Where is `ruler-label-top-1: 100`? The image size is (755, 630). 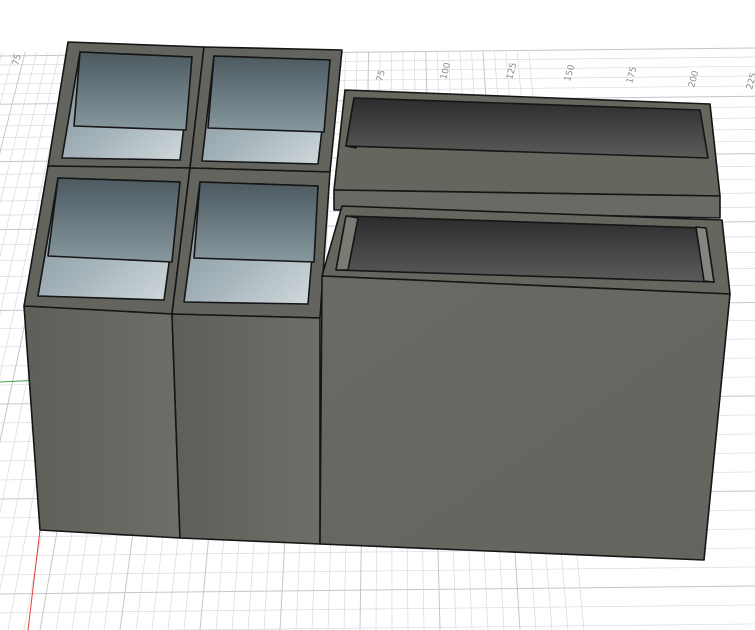 ruler-label-top-1: 100 is located at coordinates (446, 70).